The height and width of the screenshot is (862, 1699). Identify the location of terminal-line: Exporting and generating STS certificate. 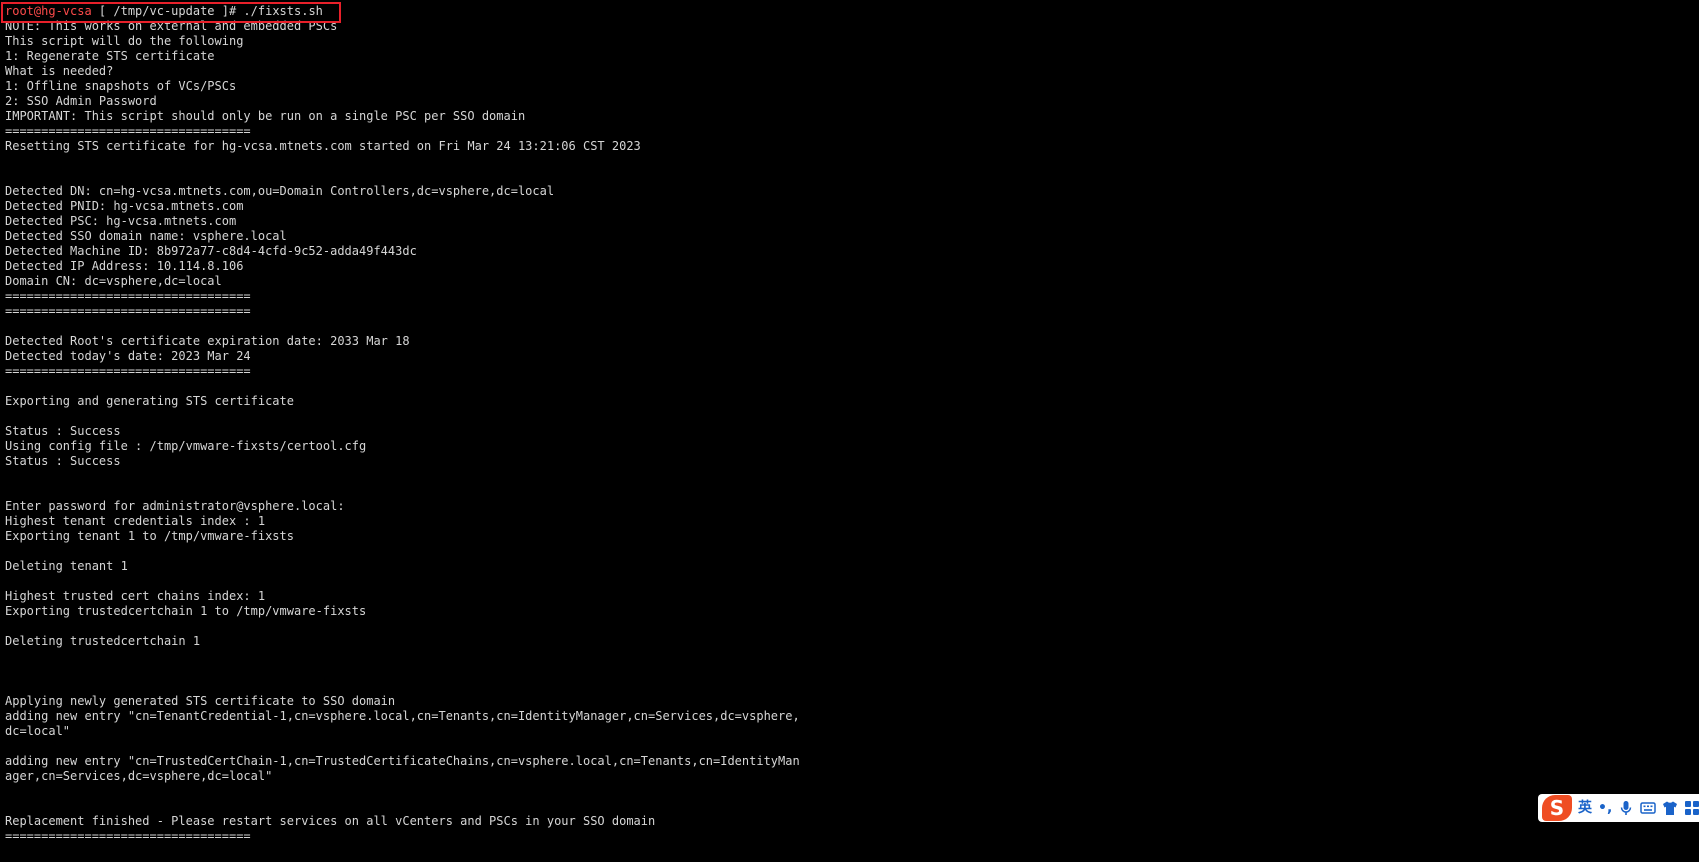
(149, 401).